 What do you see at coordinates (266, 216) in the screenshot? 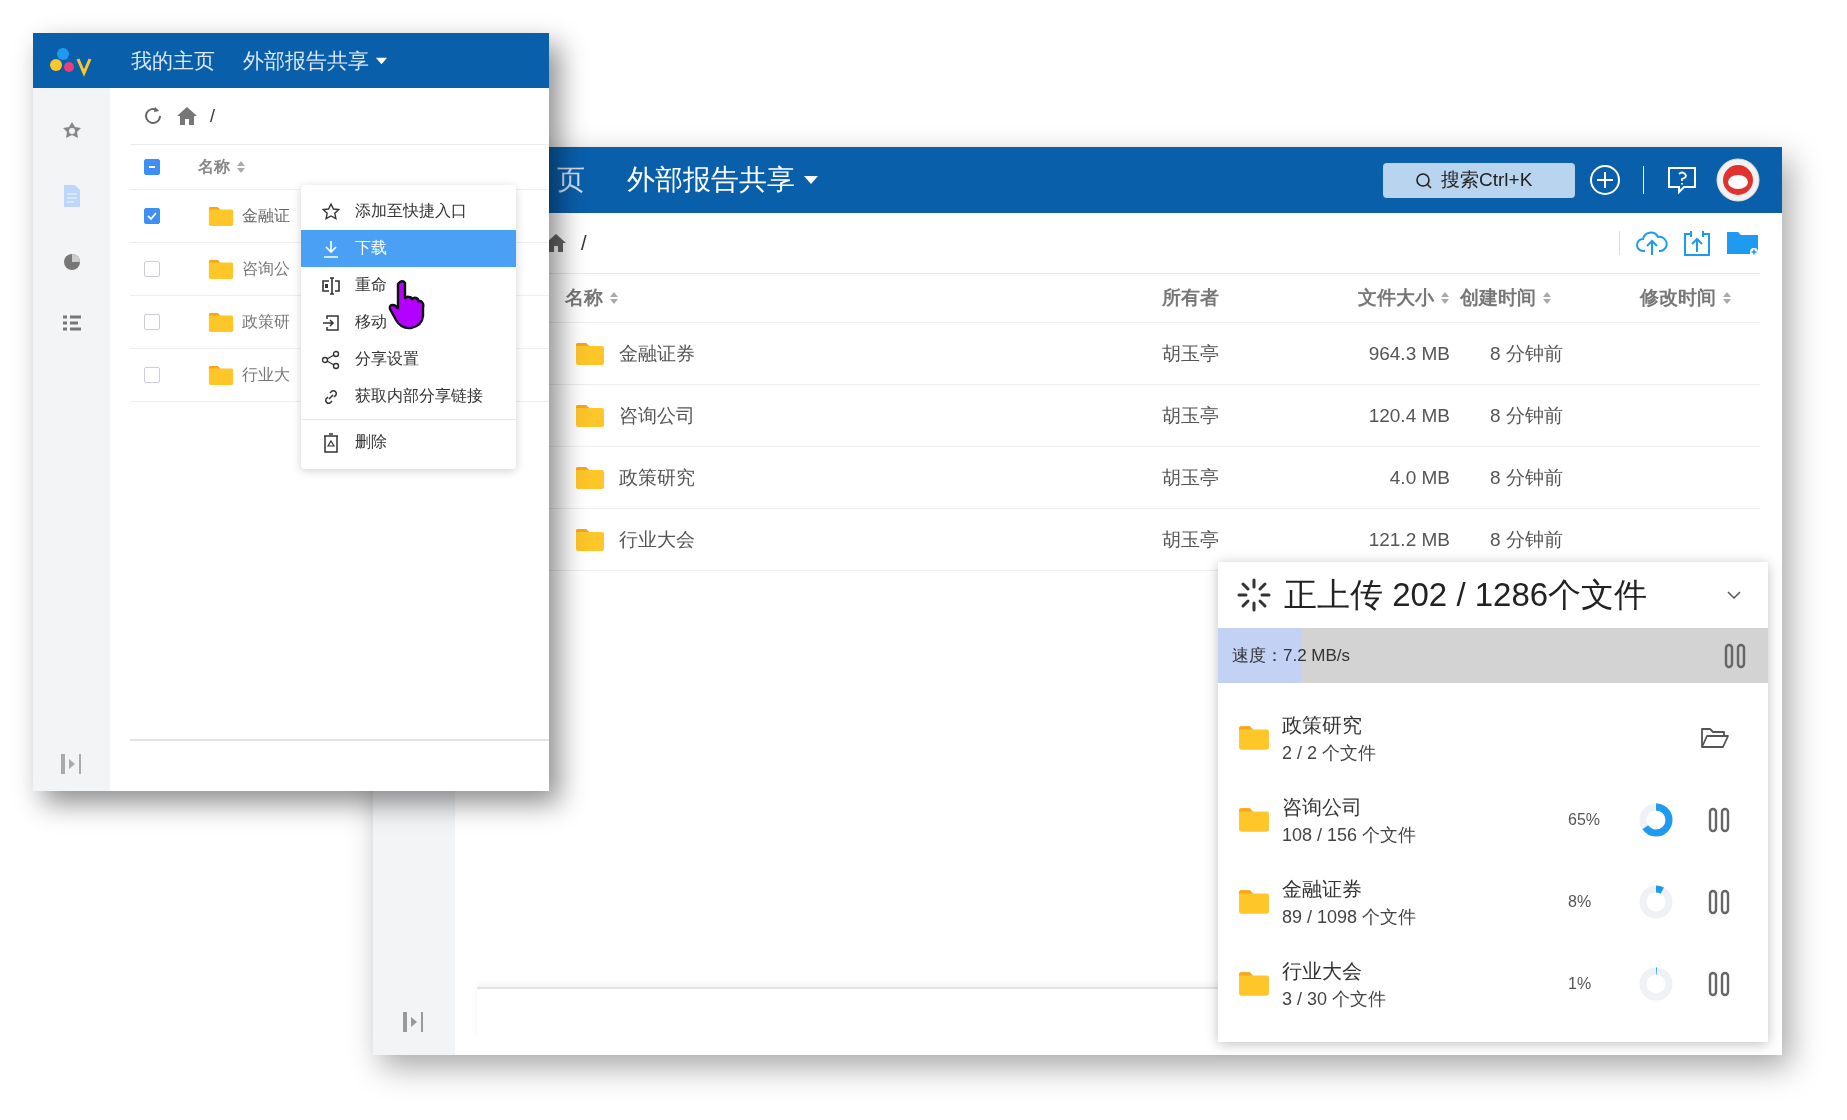
I see `file-name: 金融证` at bounding box center [266, 216].